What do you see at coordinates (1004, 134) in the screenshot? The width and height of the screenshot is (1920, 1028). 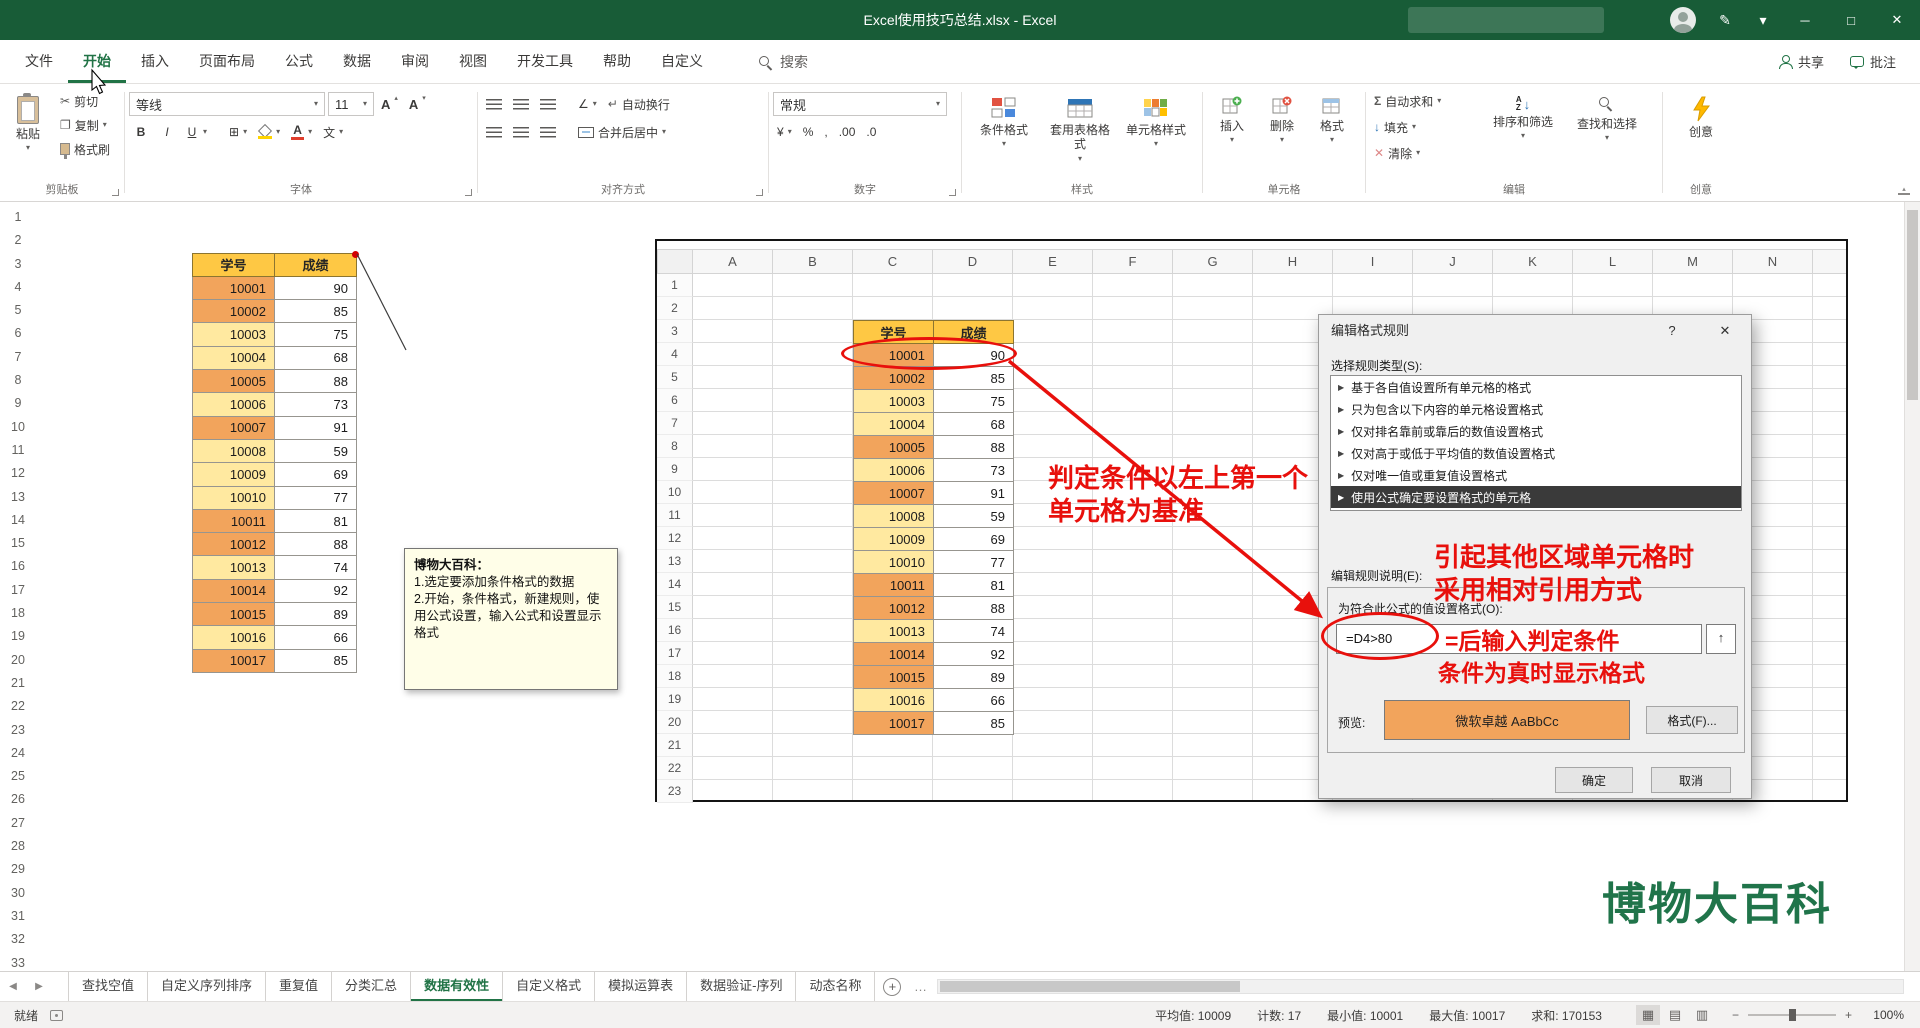 I see `conditional-formatting-button: 条件格式 ▾` at bounding box center [1004, 134].